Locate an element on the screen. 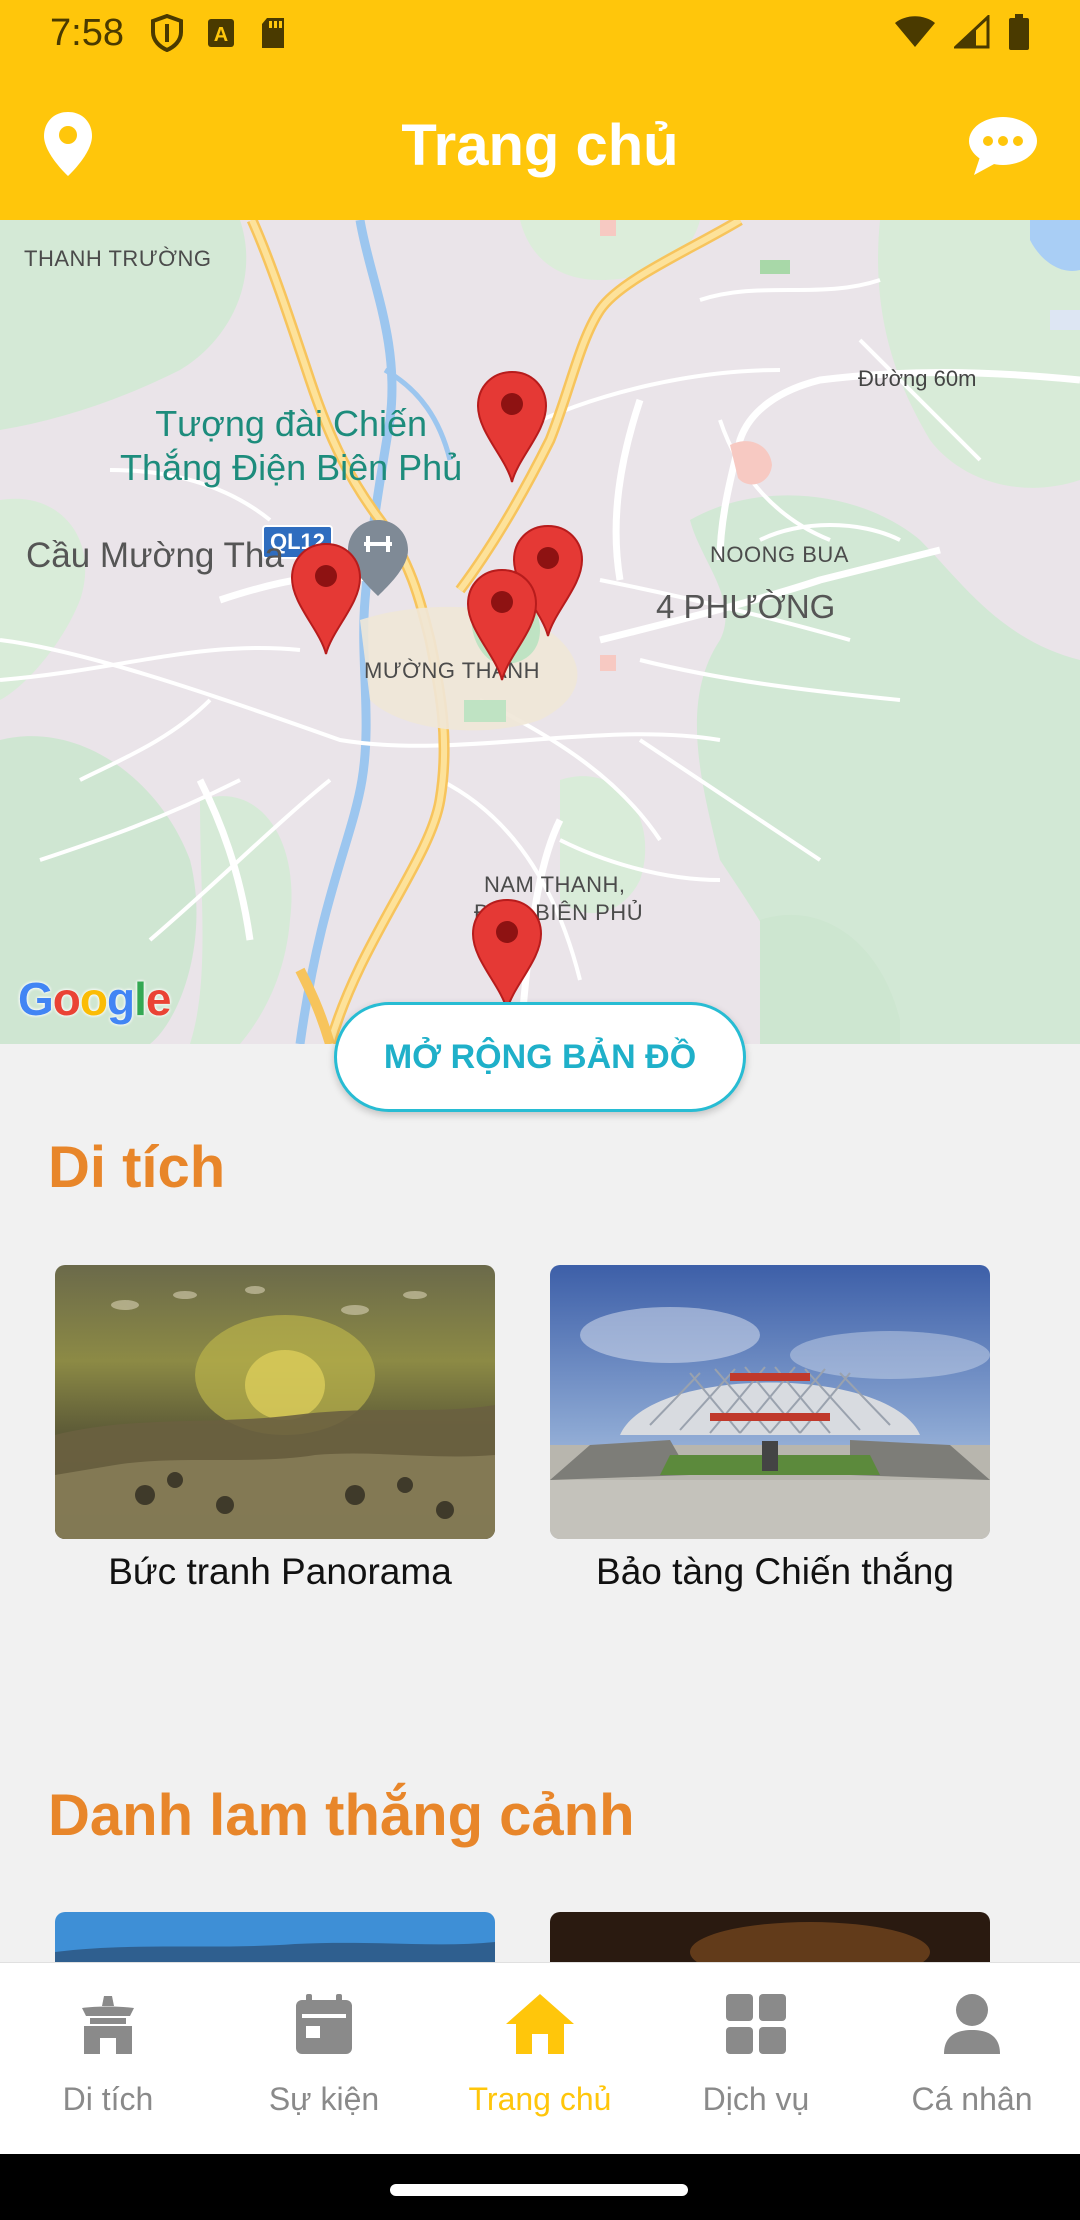  nav-label: Cá nhân is located at coordinates (972, 2099).